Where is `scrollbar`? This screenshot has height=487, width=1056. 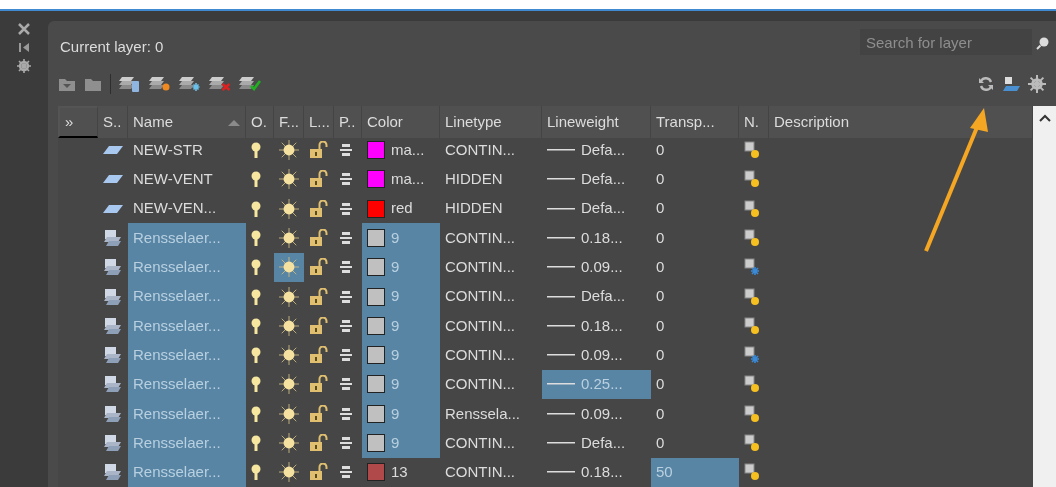
scrollbar is located at coordinates (1044, 296).